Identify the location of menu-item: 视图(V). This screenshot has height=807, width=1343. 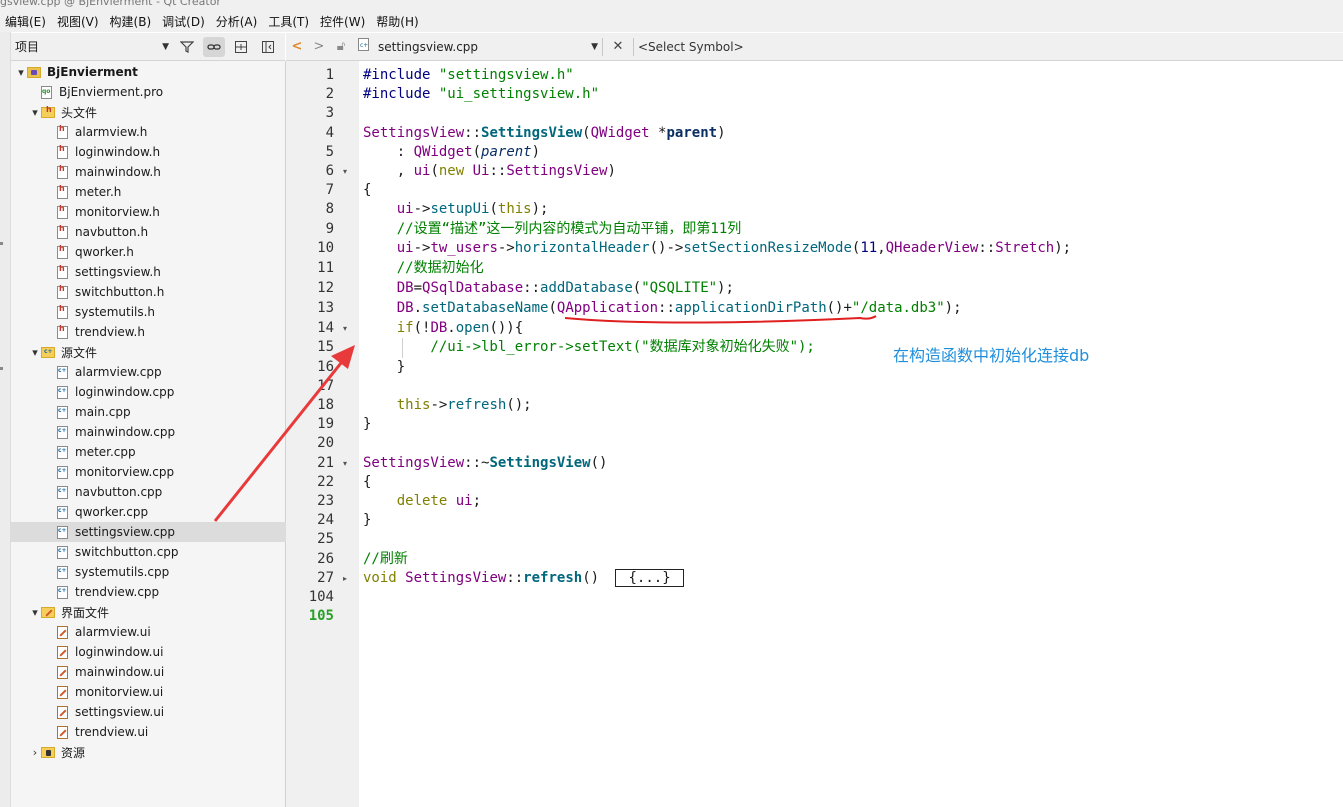
(78, 21).